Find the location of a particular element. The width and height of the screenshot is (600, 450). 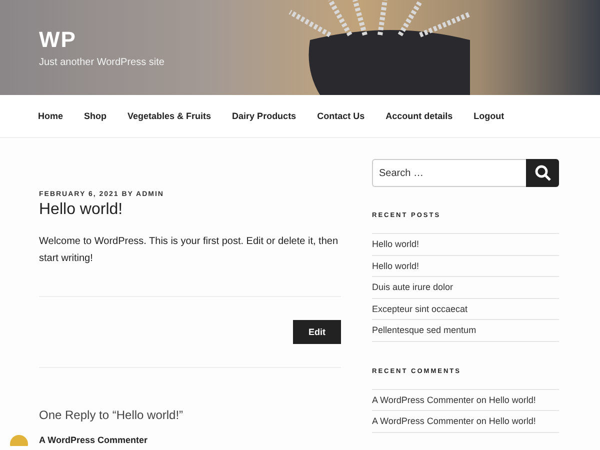

nav-link: Contact Us is located at coordinates (341, 116).